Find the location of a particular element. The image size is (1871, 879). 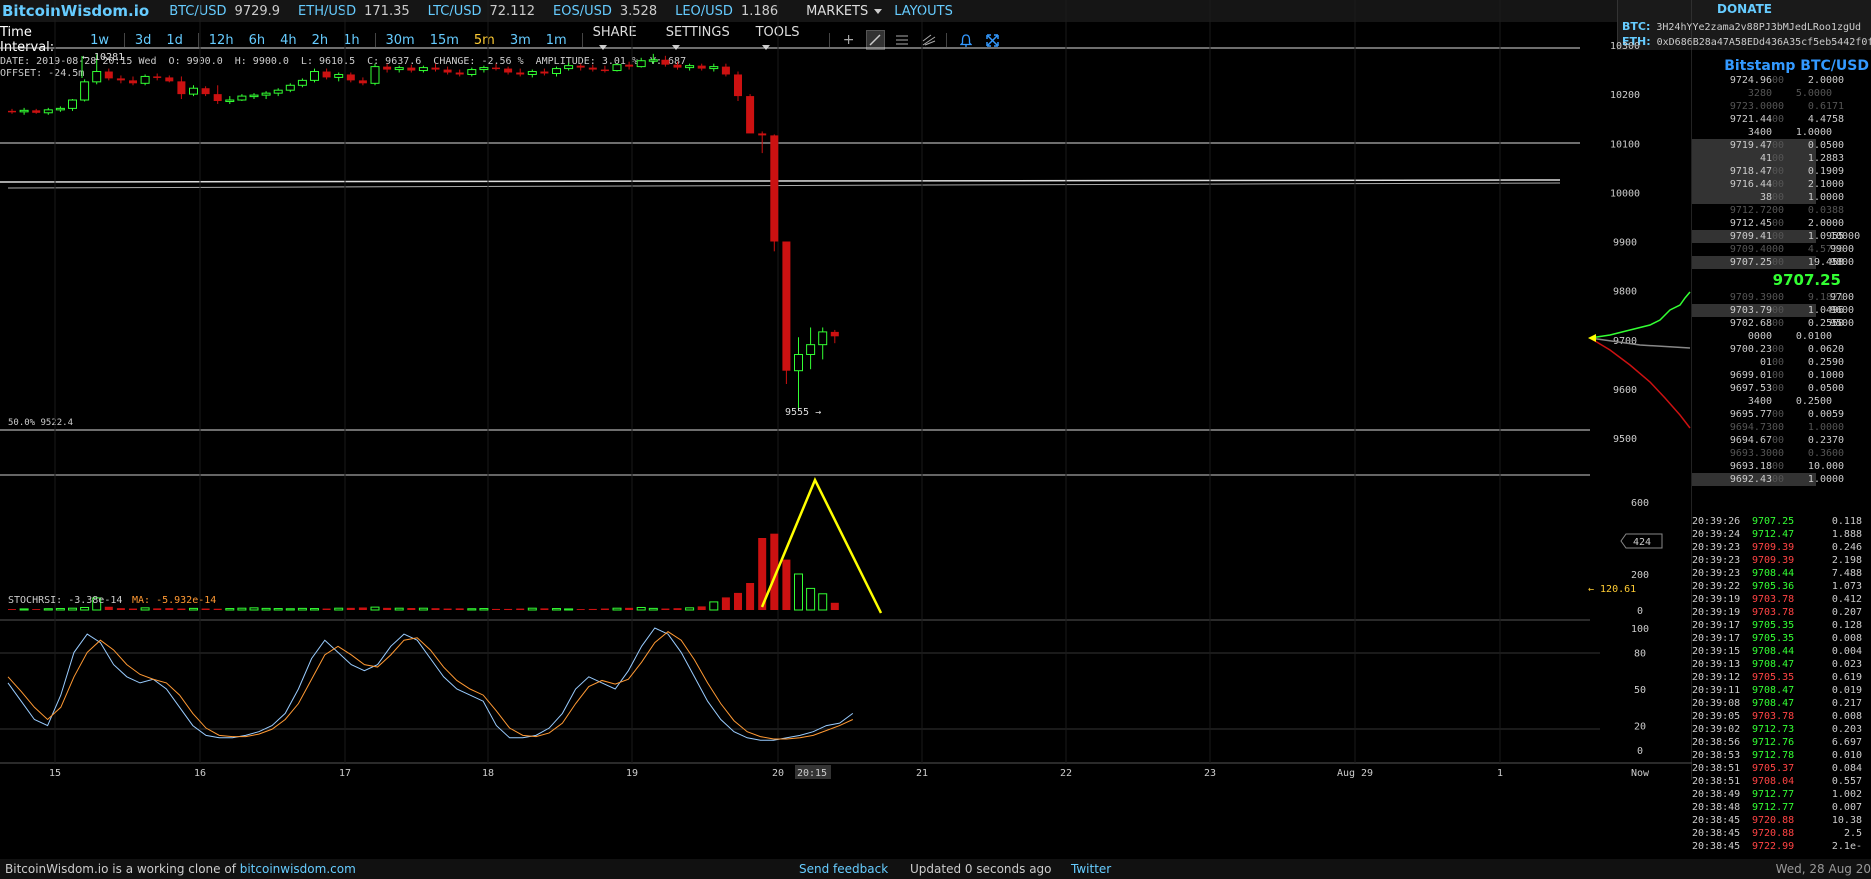

order-price: 9693.30 is located at coordinates (1750, 453).